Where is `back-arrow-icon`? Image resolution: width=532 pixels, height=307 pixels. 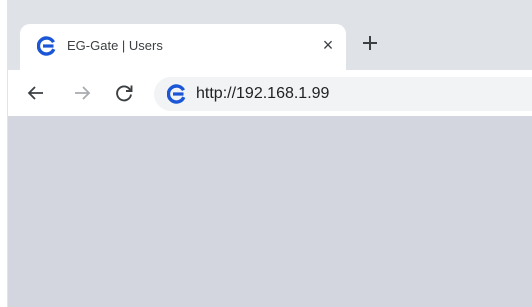
back-arrow-icon is located at coordinates (36, 93).